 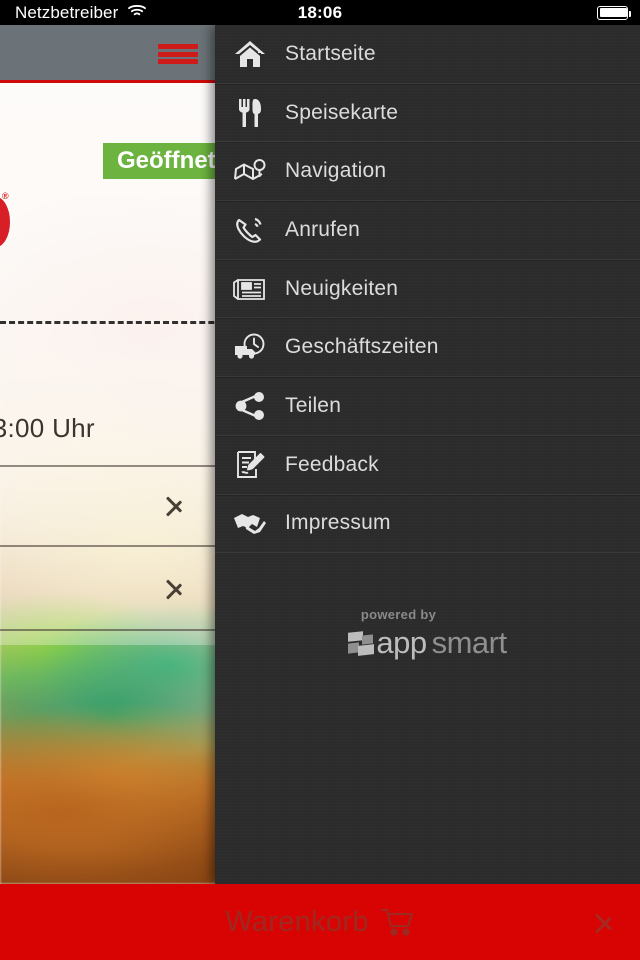 I want to click on menu-item-neuigkeiten: Neuigkeiten, so click(x=427, y=289).